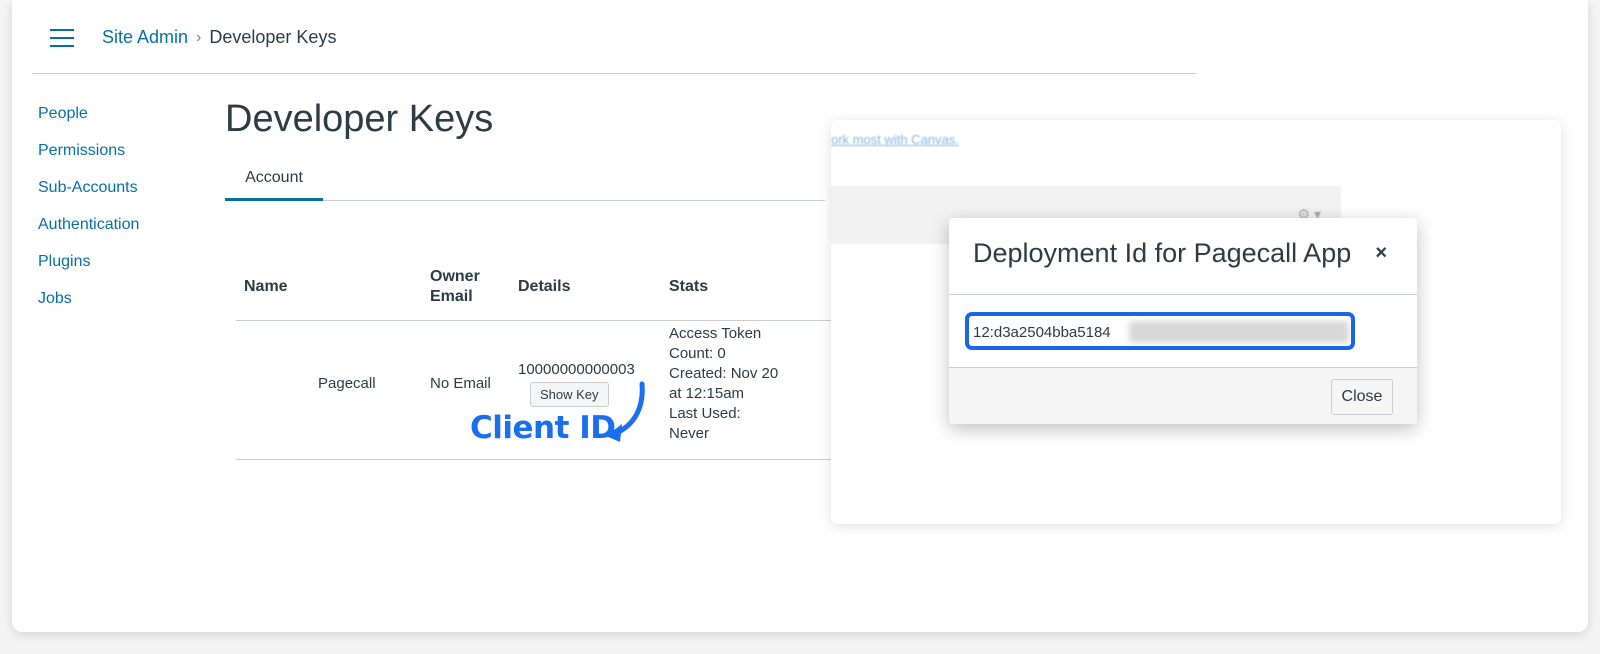  Describe the element at coordinates (88, 234) in the screenshot. I see `sidebar-item-authentication: Authentication` at that location.